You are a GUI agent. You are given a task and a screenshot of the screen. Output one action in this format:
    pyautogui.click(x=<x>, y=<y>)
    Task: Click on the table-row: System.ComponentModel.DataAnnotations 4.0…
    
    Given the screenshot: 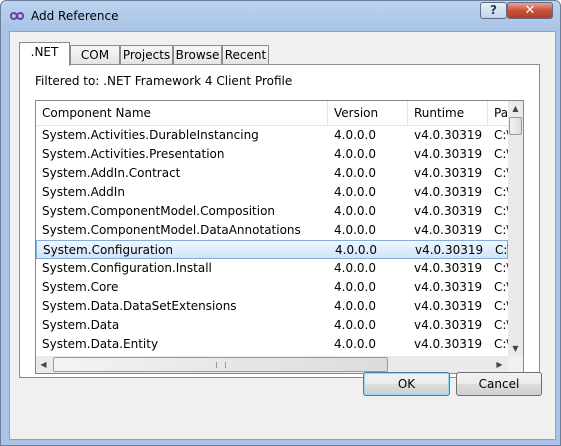 What is the action you would take?
    pyautogui.click(x=272, y=230)
    